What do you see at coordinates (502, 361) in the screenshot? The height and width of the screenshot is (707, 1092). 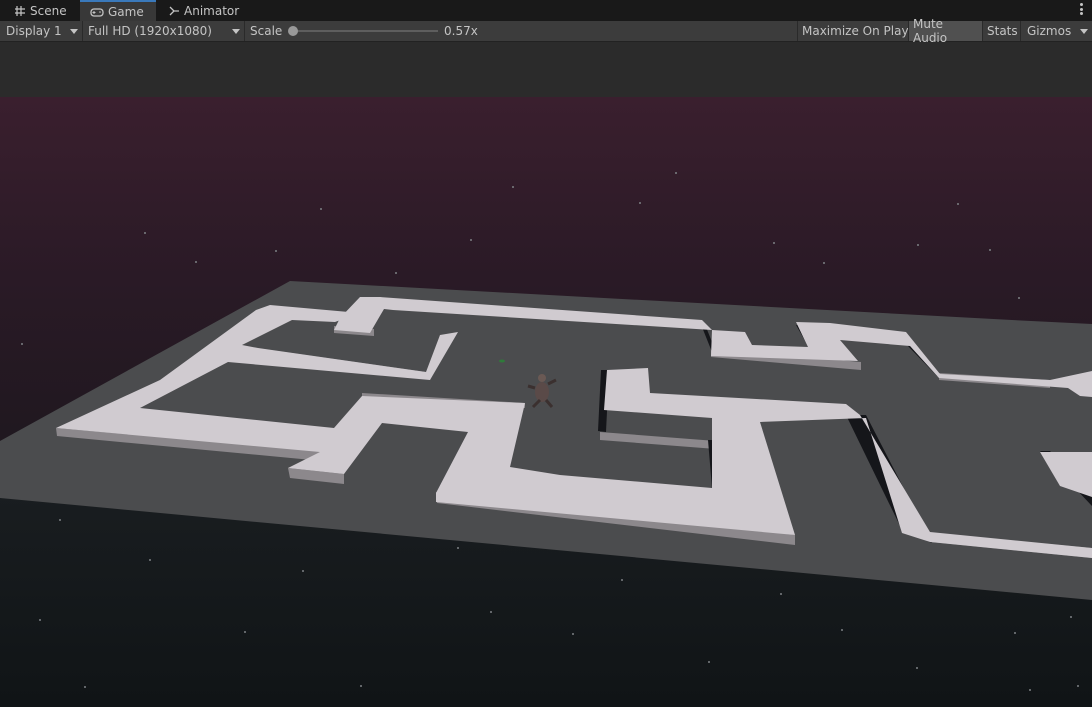 I see `pickup-marker` at bounding box center [502, 361].